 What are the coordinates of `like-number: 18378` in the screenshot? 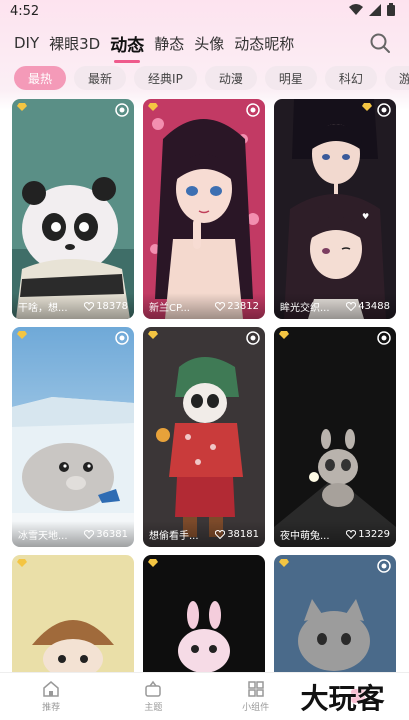 It's located at (112, 306).